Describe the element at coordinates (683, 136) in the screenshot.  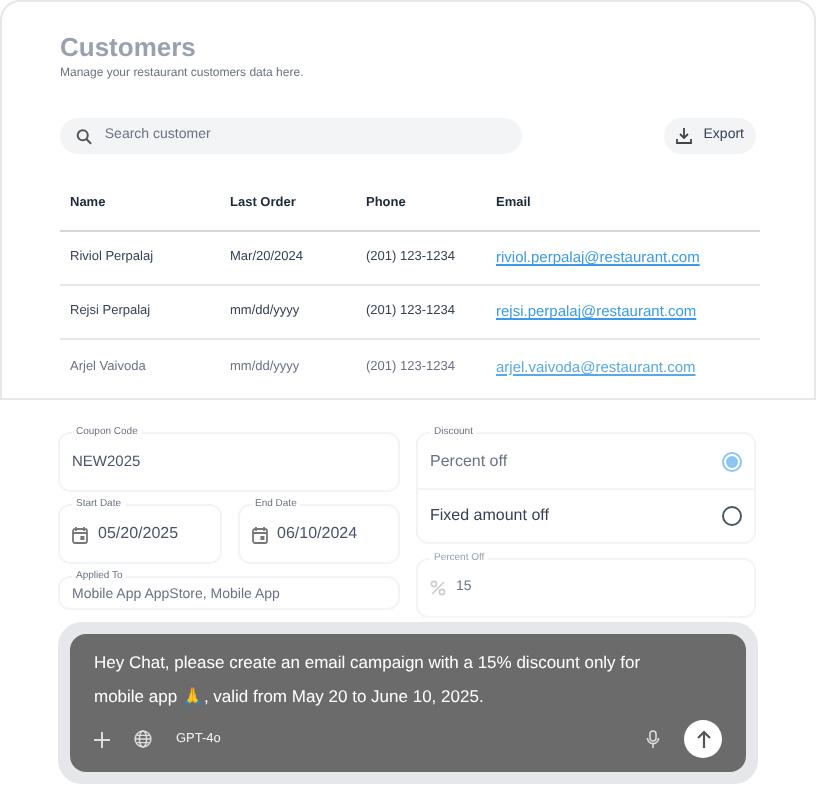
I see `download-icon` at that location.